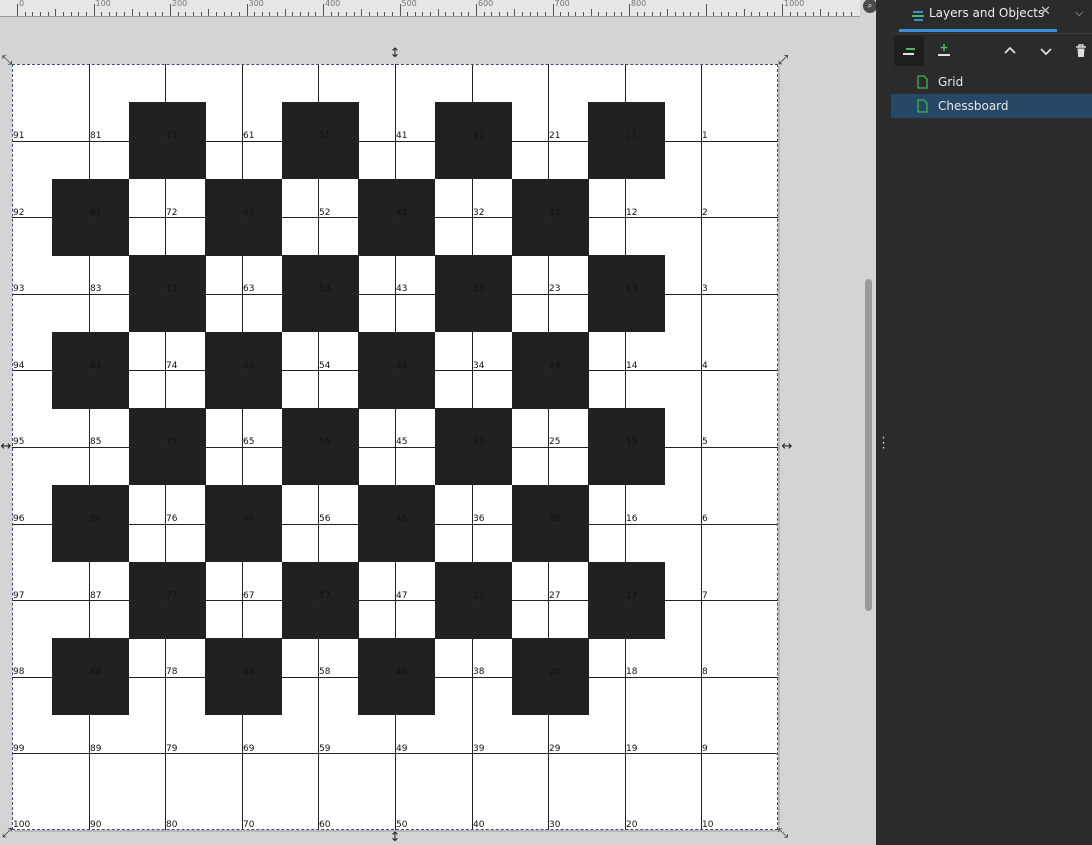 The width and height of the screenshot is (1092, 845). I want to click on grid-cell-label: 24, so click(555, 366).